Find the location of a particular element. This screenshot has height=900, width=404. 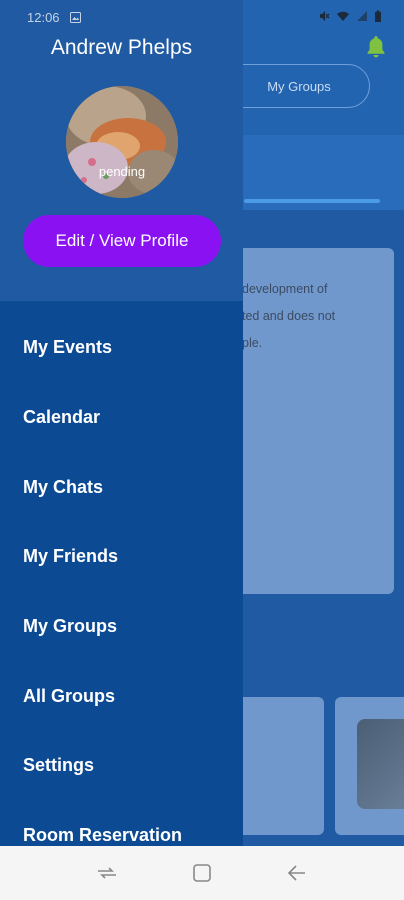

background-progress is located at coordinates (312, 201).